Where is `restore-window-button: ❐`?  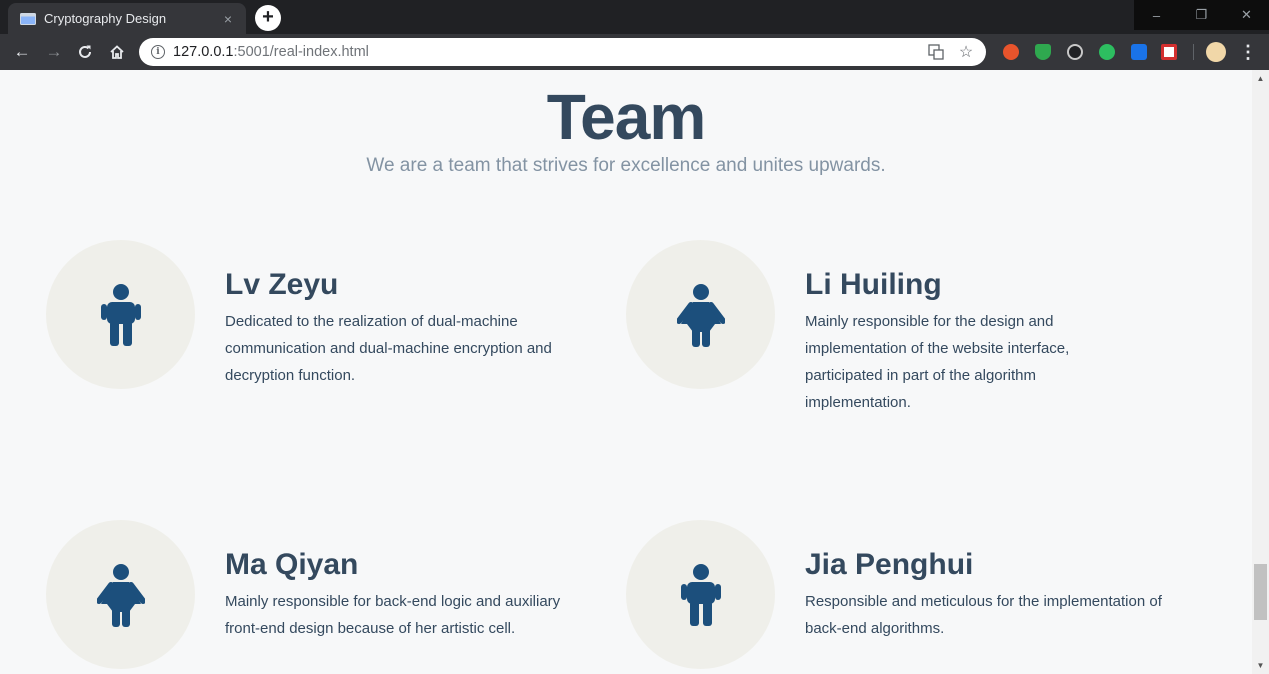 restore-window-button: ❐ is located at coordinates (1201, 15).